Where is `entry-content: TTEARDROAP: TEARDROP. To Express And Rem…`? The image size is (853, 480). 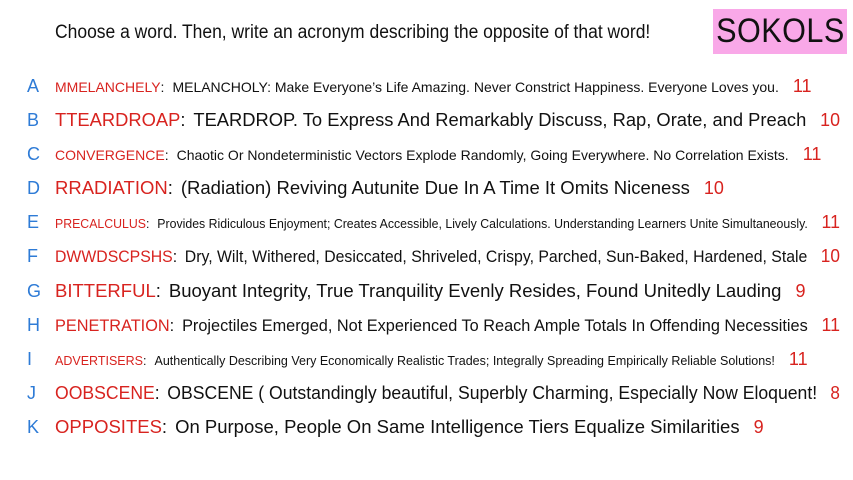 entry-content: TTEARDROAP: TEARDROP. To Express And Rem… is located at coordinates (447, 120).